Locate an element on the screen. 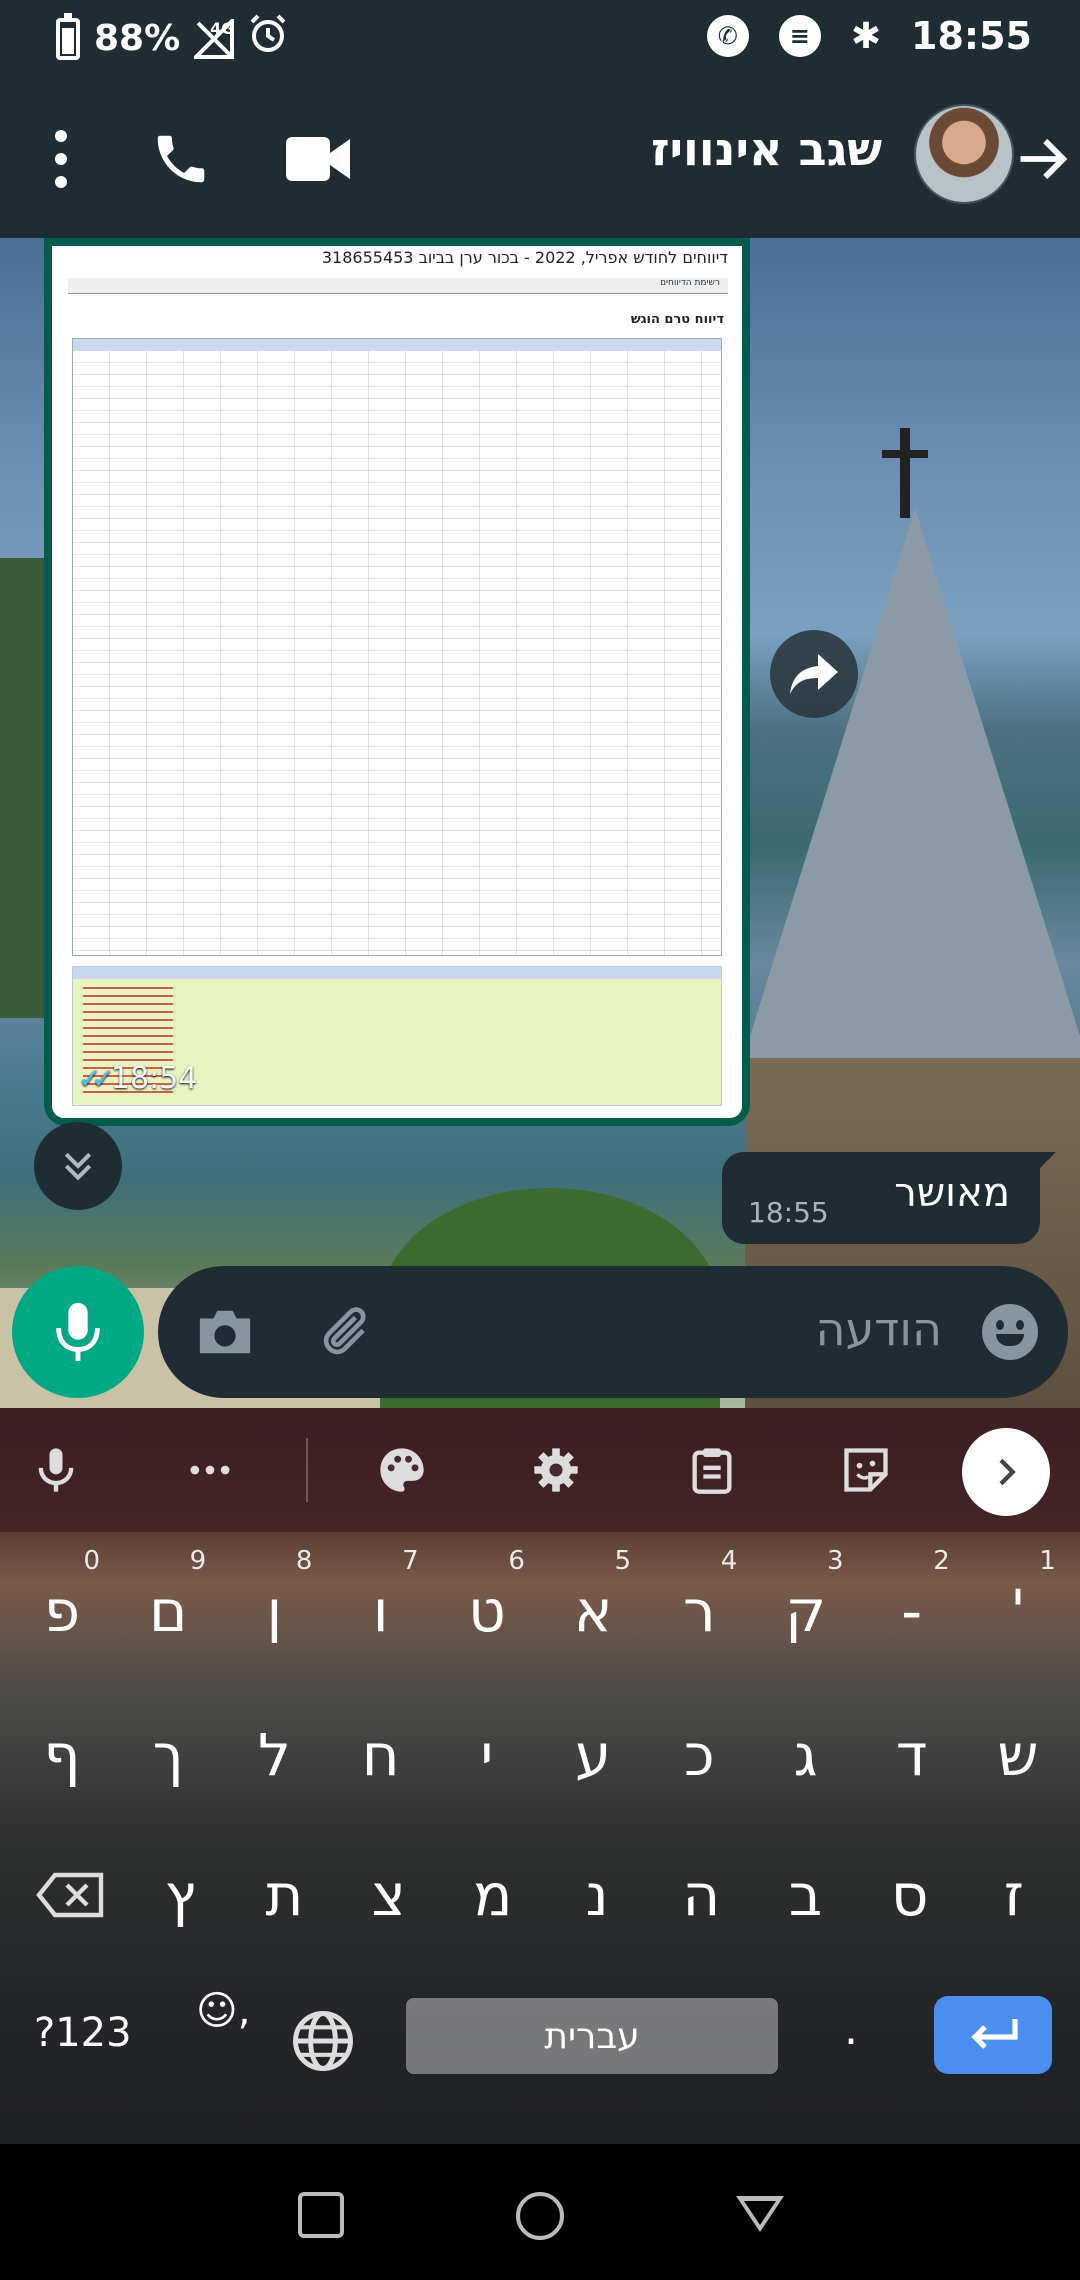 Image resolution: width=1080 pixels, height=2280 pixels. backspace-key is located at coordinates (71, 1895).